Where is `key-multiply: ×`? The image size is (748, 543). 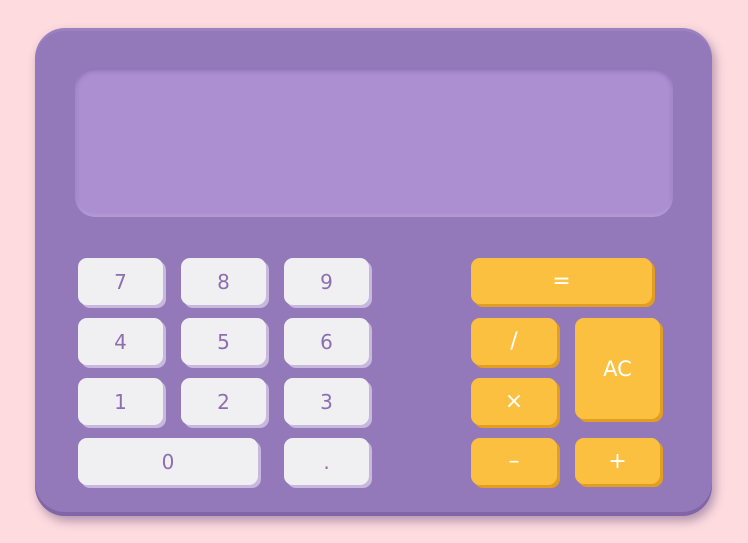 key-multiply: × is located at coordinates (514, 401).